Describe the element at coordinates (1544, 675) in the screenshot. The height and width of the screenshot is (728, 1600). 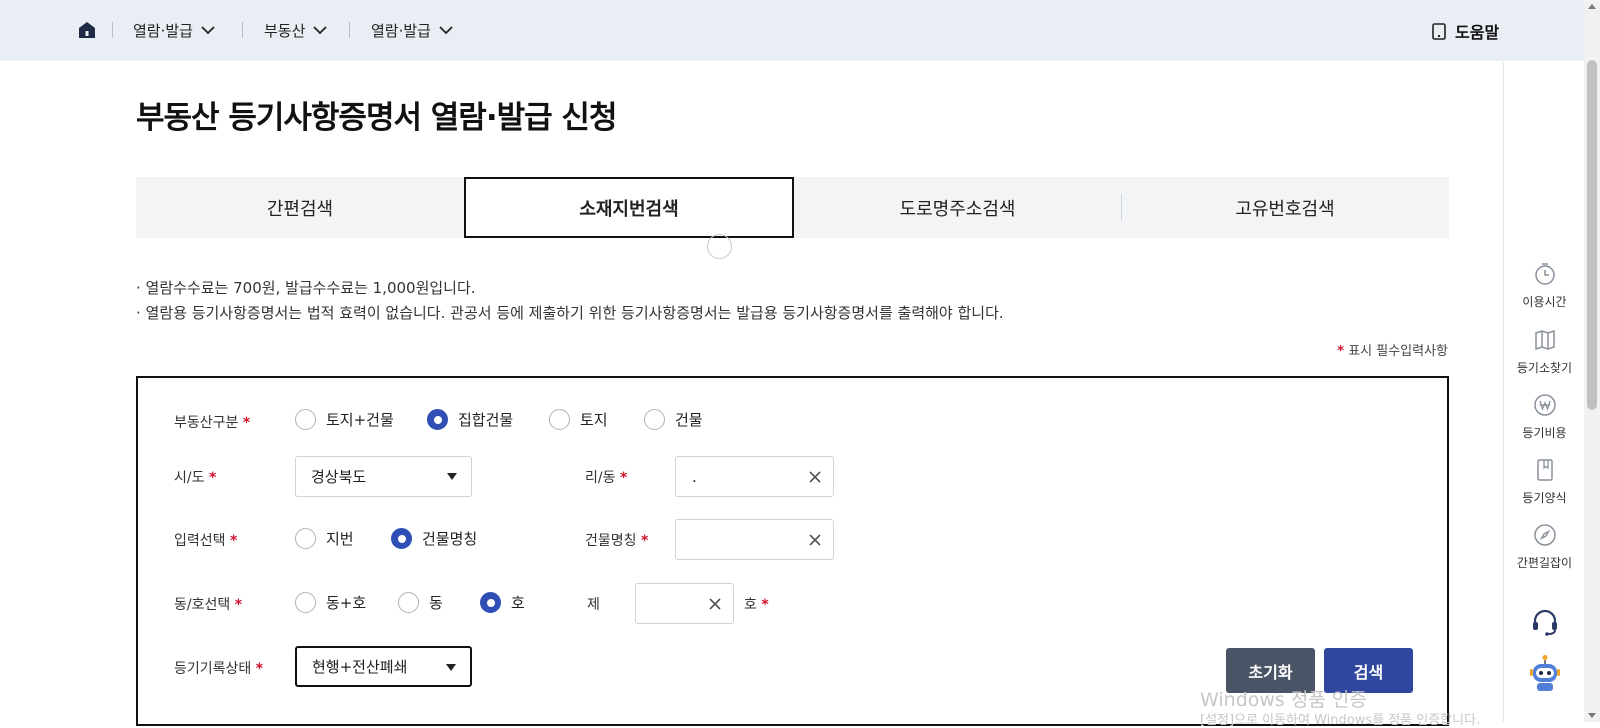
I see `chatbot-button` at that location.